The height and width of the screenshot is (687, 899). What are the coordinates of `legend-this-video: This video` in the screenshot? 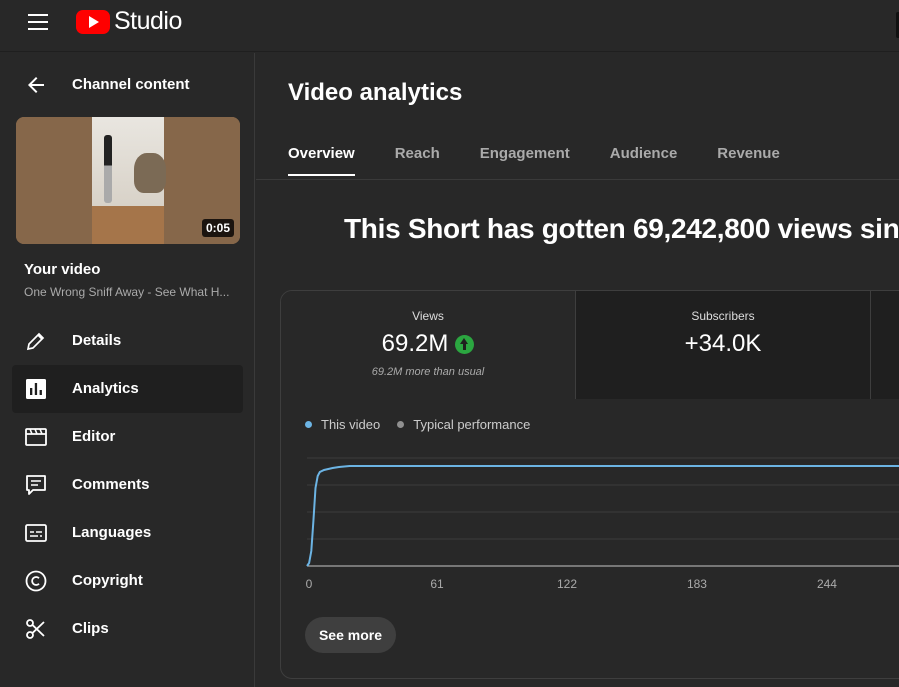 It's located at (342, 424).